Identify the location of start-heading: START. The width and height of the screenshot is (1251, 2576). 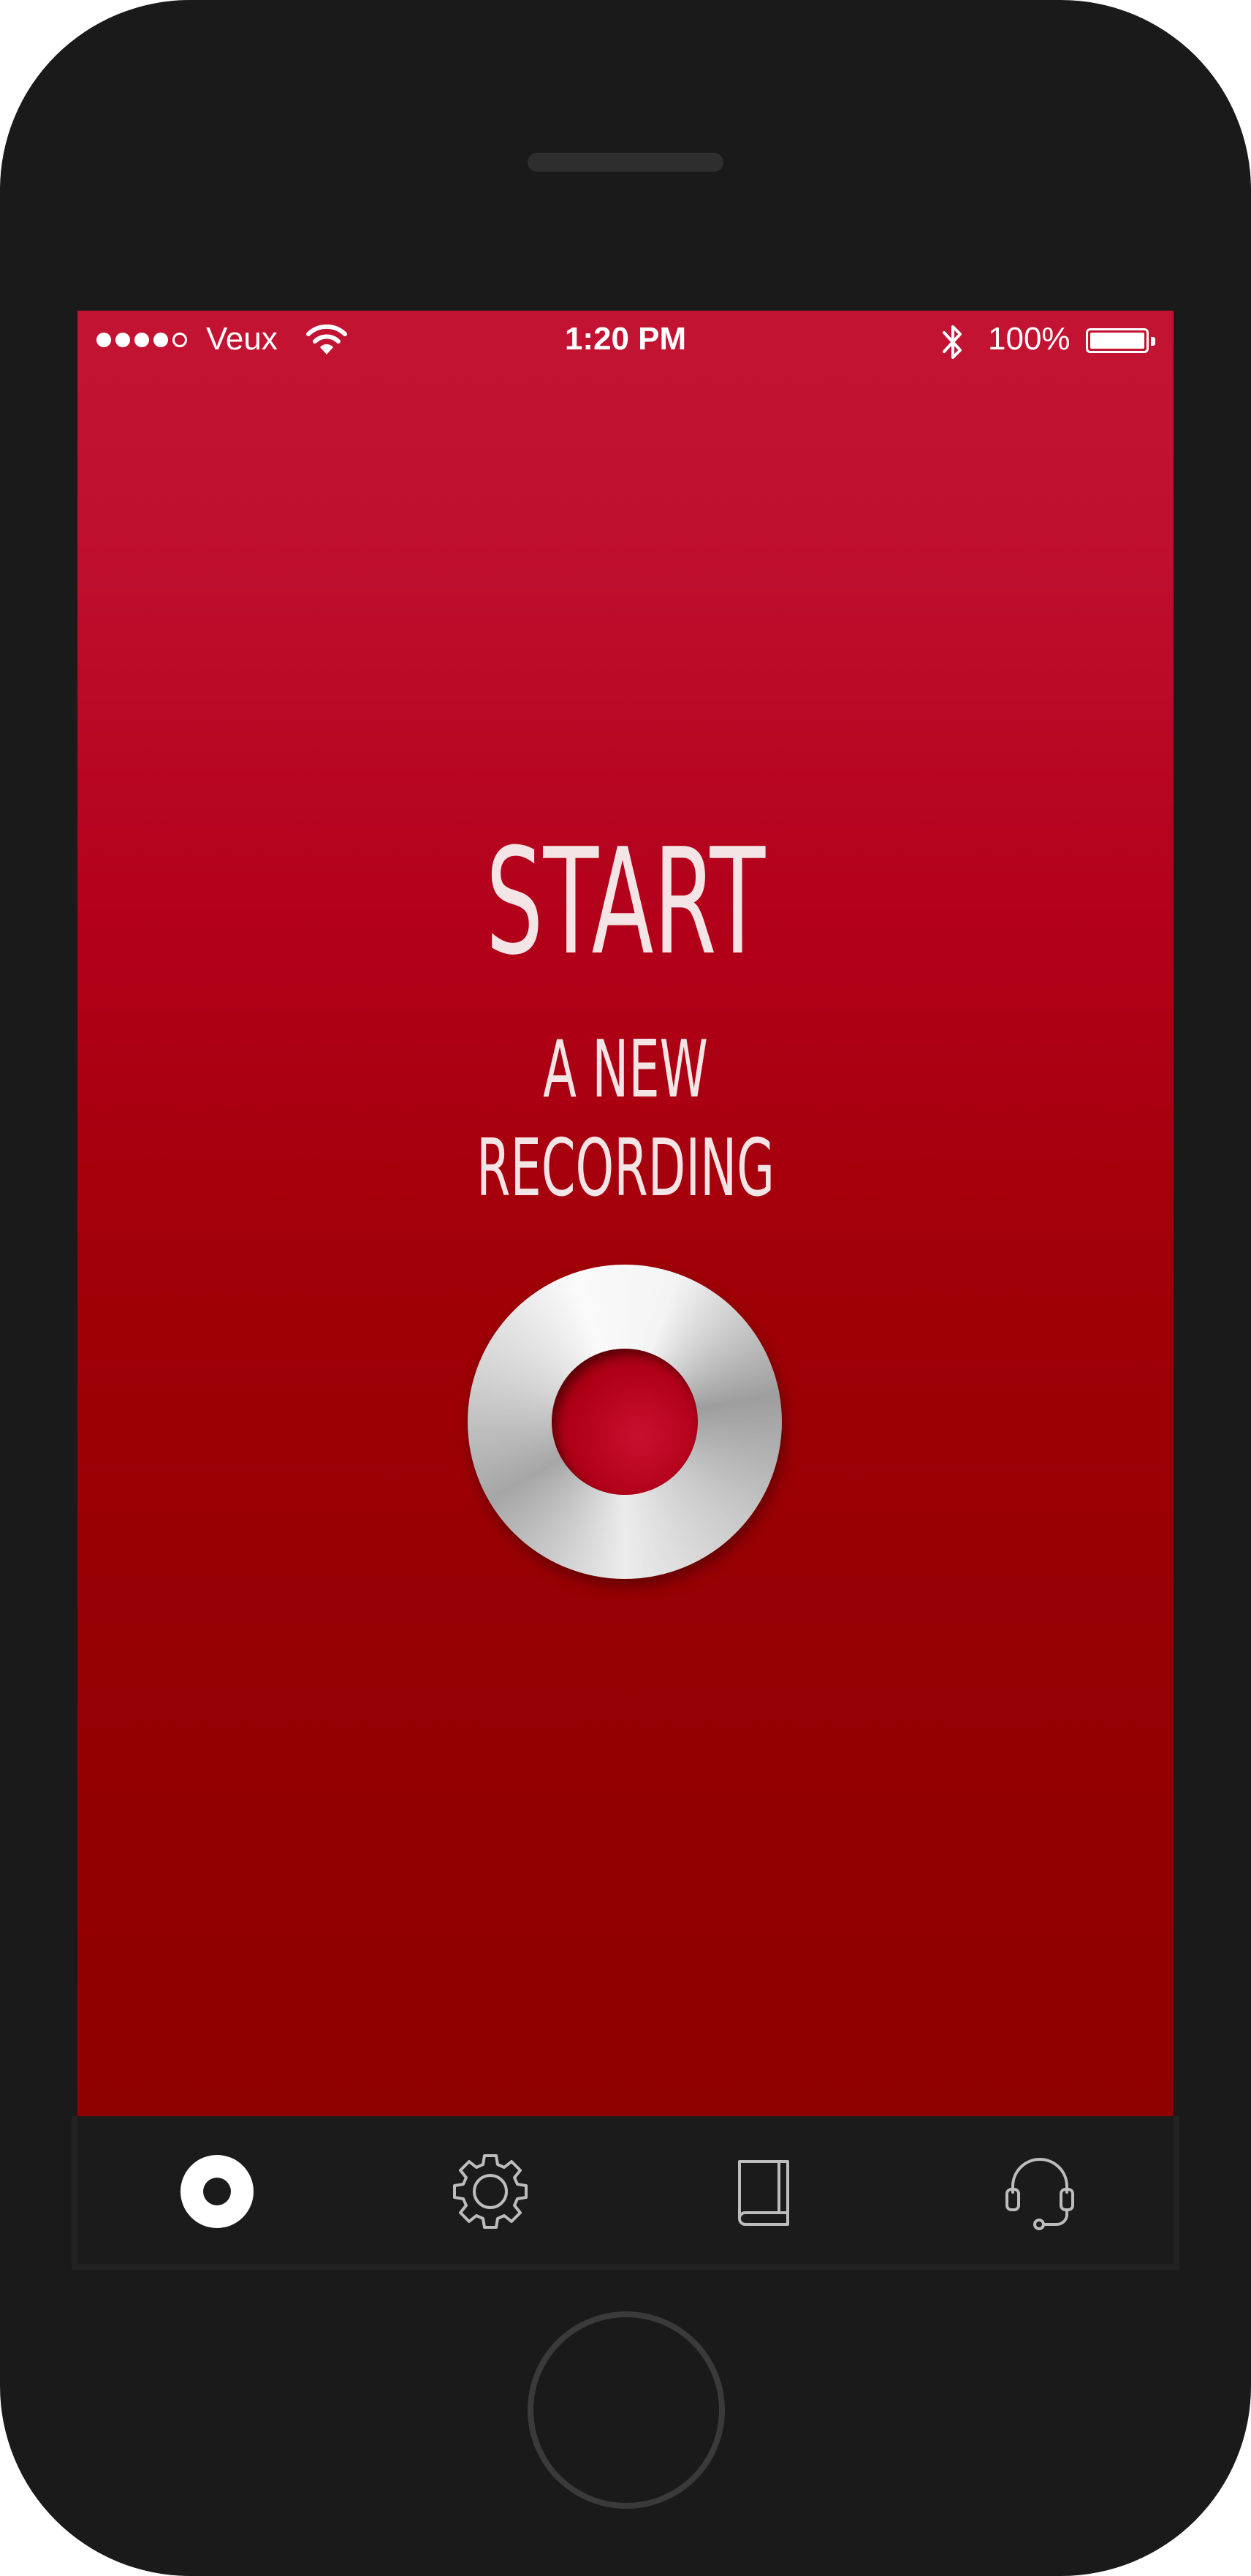
(625, 902).